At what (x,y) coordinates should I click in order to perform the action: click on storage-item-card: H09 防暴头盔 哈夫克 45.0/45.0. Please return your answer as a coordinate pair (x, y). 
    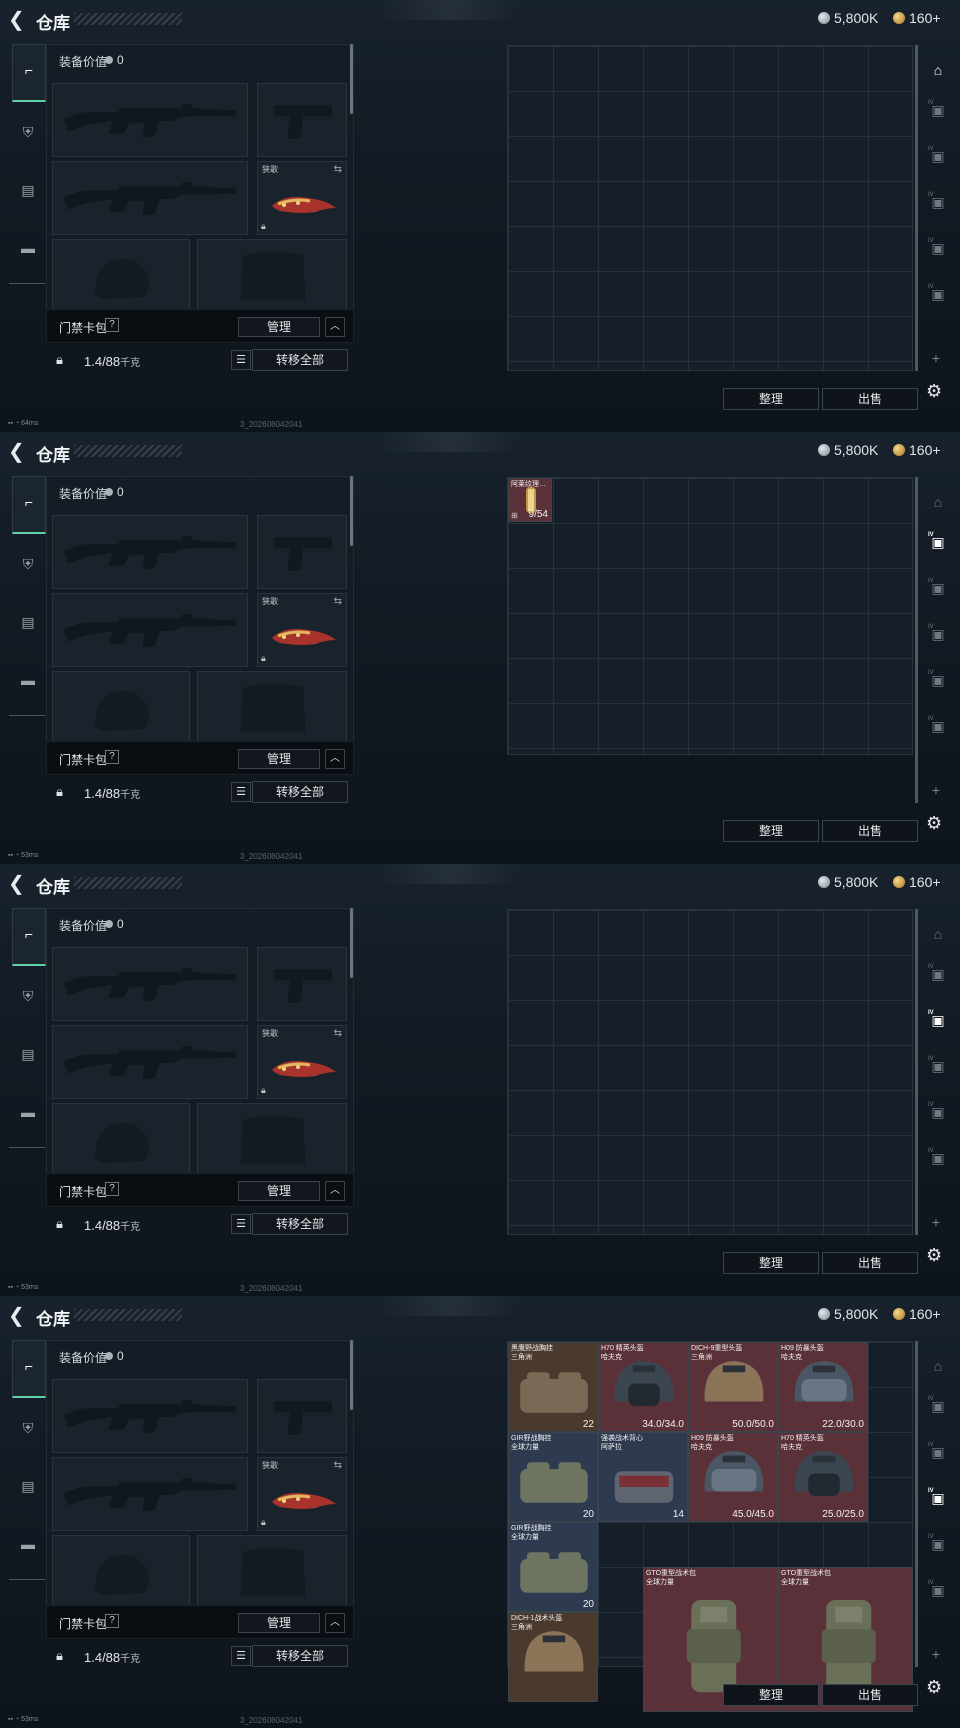
    Looking at the image, I should click on (733, 1477).